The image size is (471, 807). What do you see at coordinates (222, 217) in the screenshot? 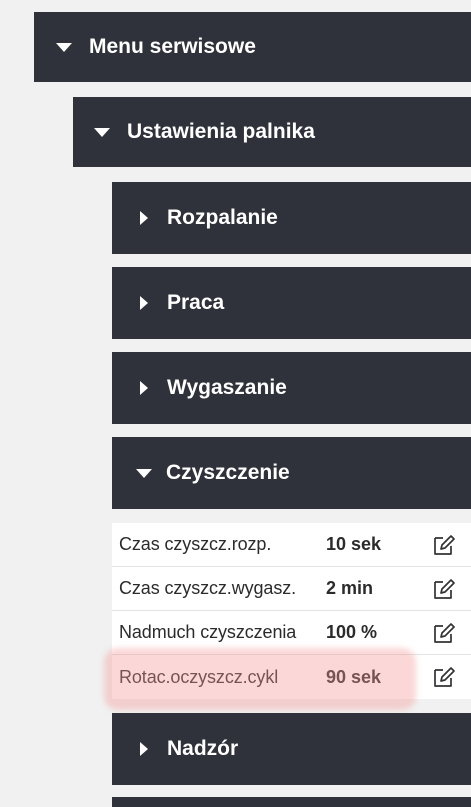
I see `section-ignition-label: Rozpalanie` at bounding box center [222, 217].